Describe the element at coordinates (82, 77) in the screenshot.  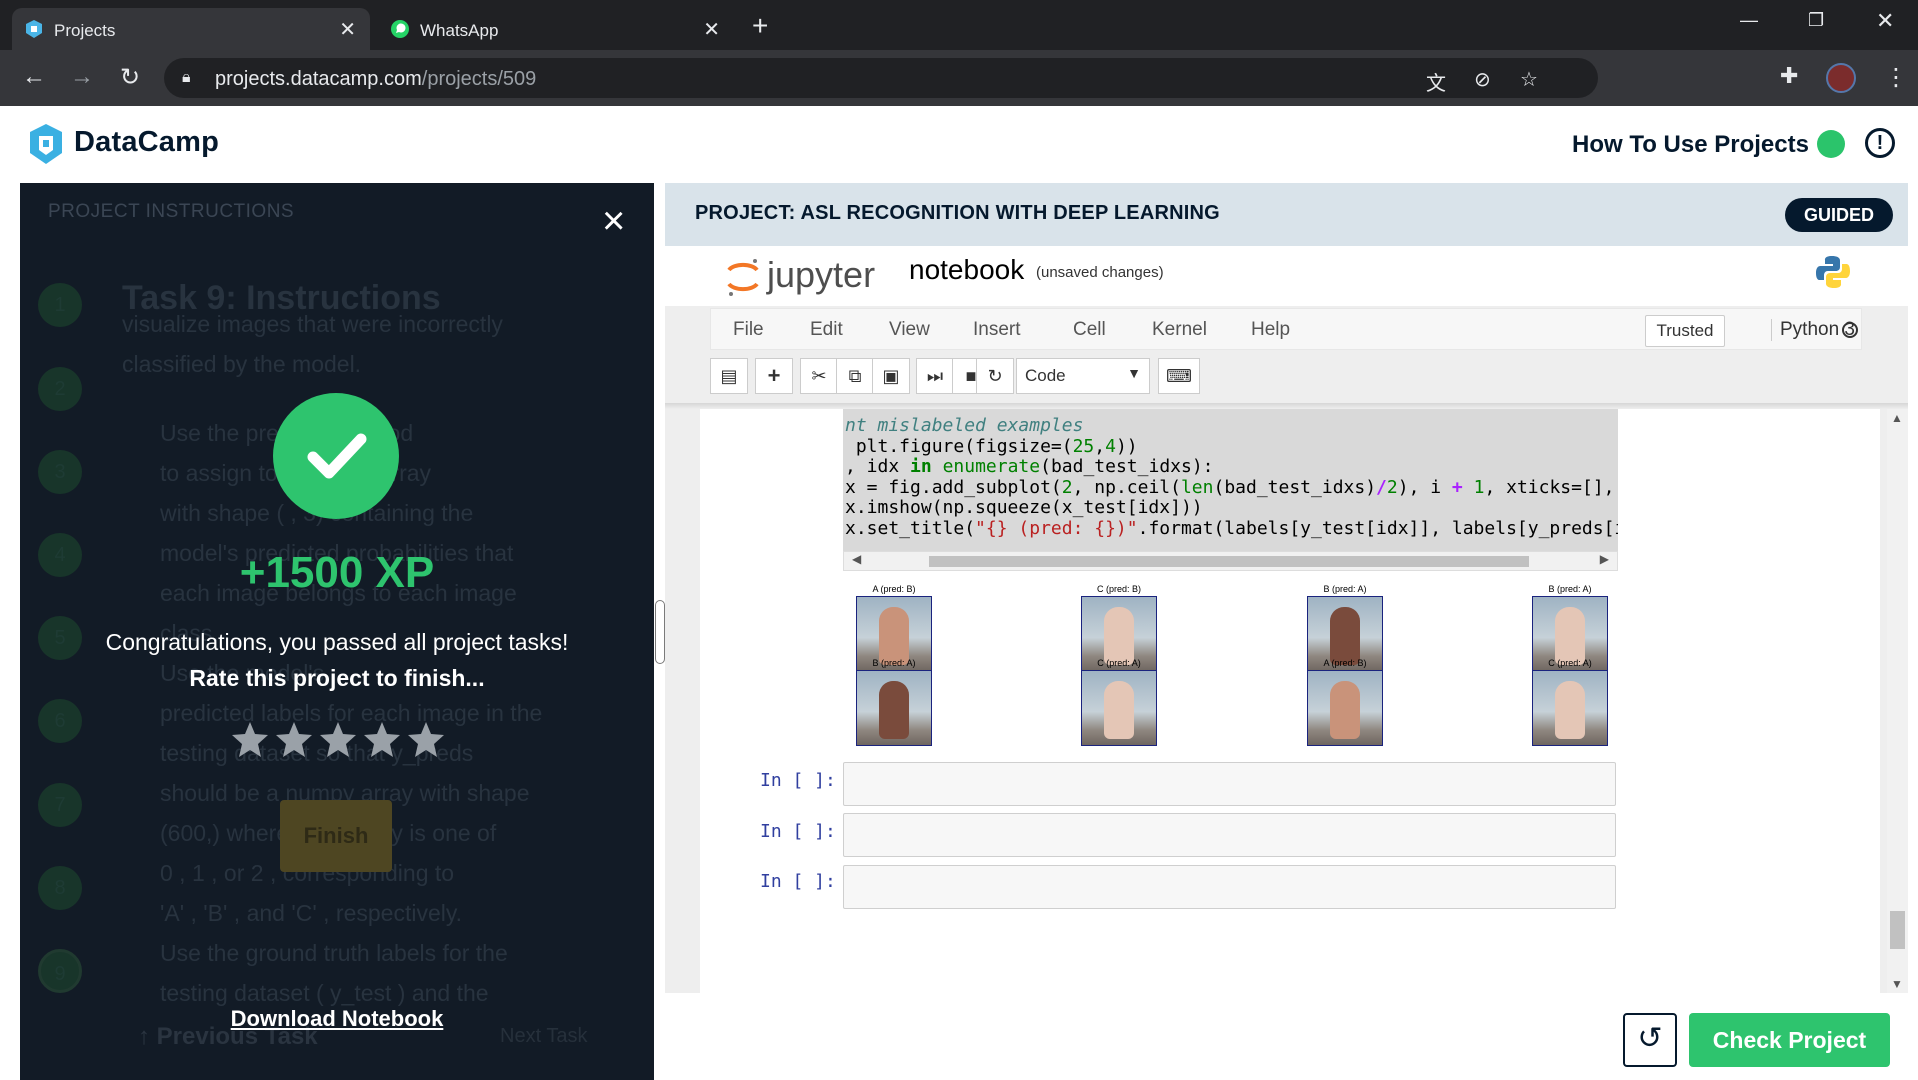
I see `forward-icon: →` at that location.